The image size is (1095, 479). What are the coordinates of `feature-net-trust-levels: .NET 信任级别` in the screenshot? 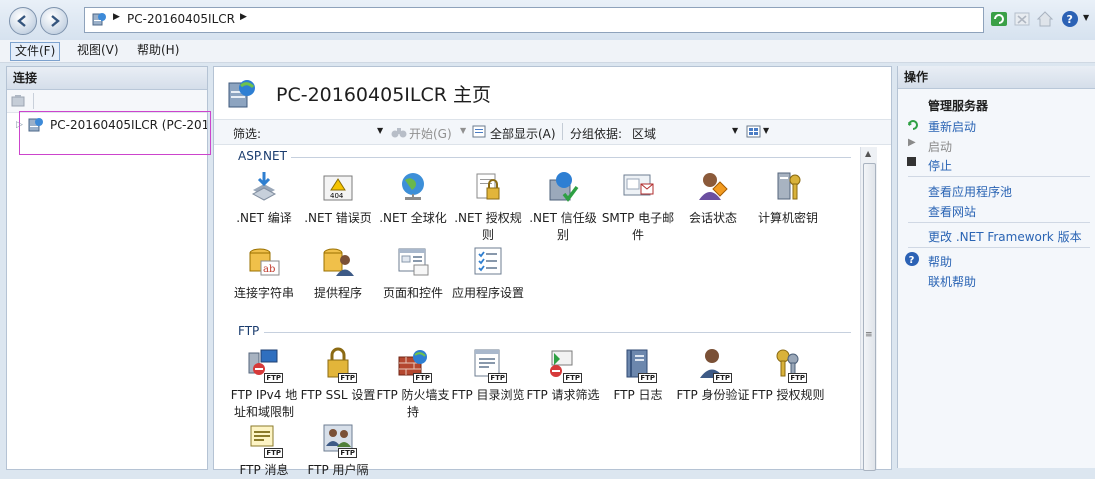 It's located at (563, 207).